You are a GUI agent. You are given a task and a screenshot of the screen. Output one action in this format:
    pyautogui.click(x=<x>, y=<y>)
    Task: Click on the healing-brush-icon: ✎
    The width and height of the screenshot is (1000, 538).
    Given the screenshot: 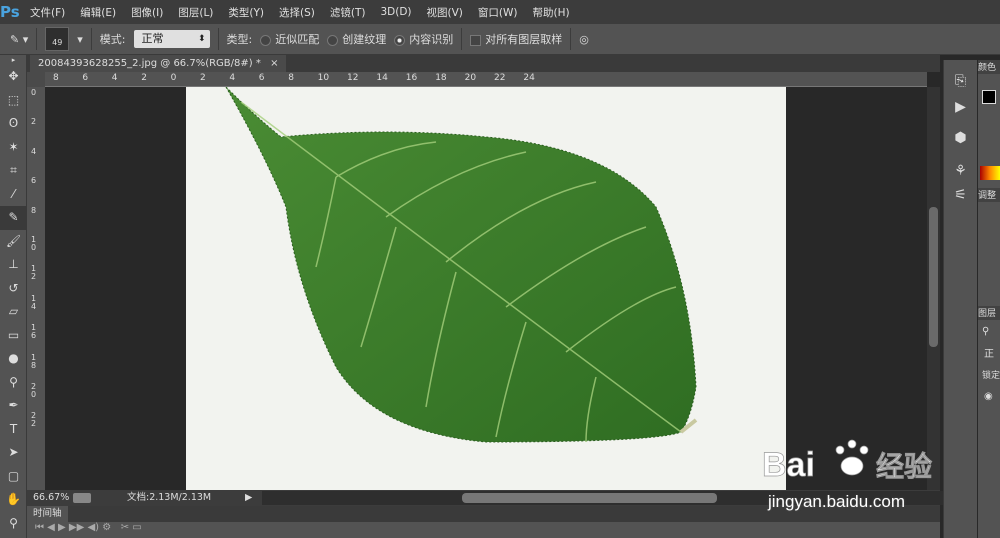 What is the action you would take?
    pyautogui.click(x=13, y=218)
    